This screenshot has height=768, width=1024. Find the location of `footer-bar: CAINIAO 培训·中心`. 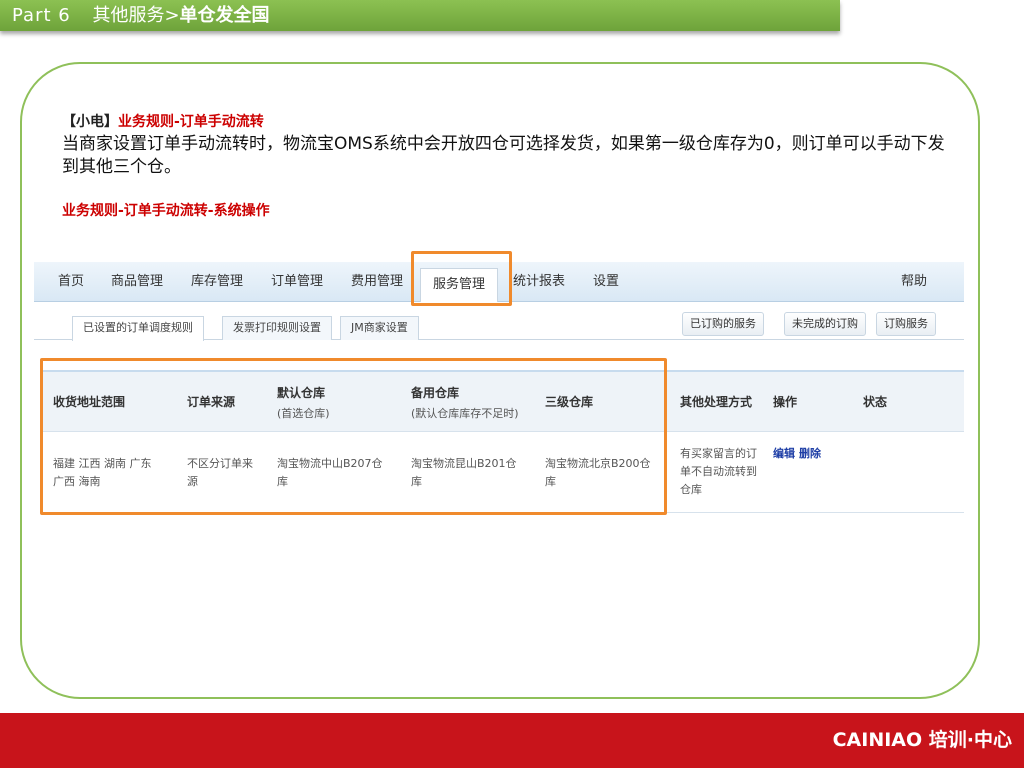

footer-bar: CAINIAO 培训·中心 is located at coordinates (512, 740).